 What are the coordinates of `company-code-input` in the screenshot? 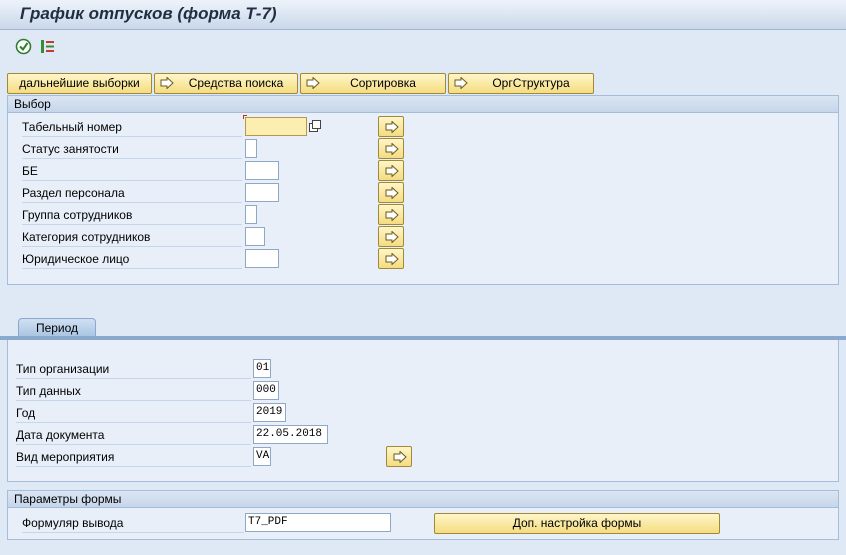 It's located at (262, 170).